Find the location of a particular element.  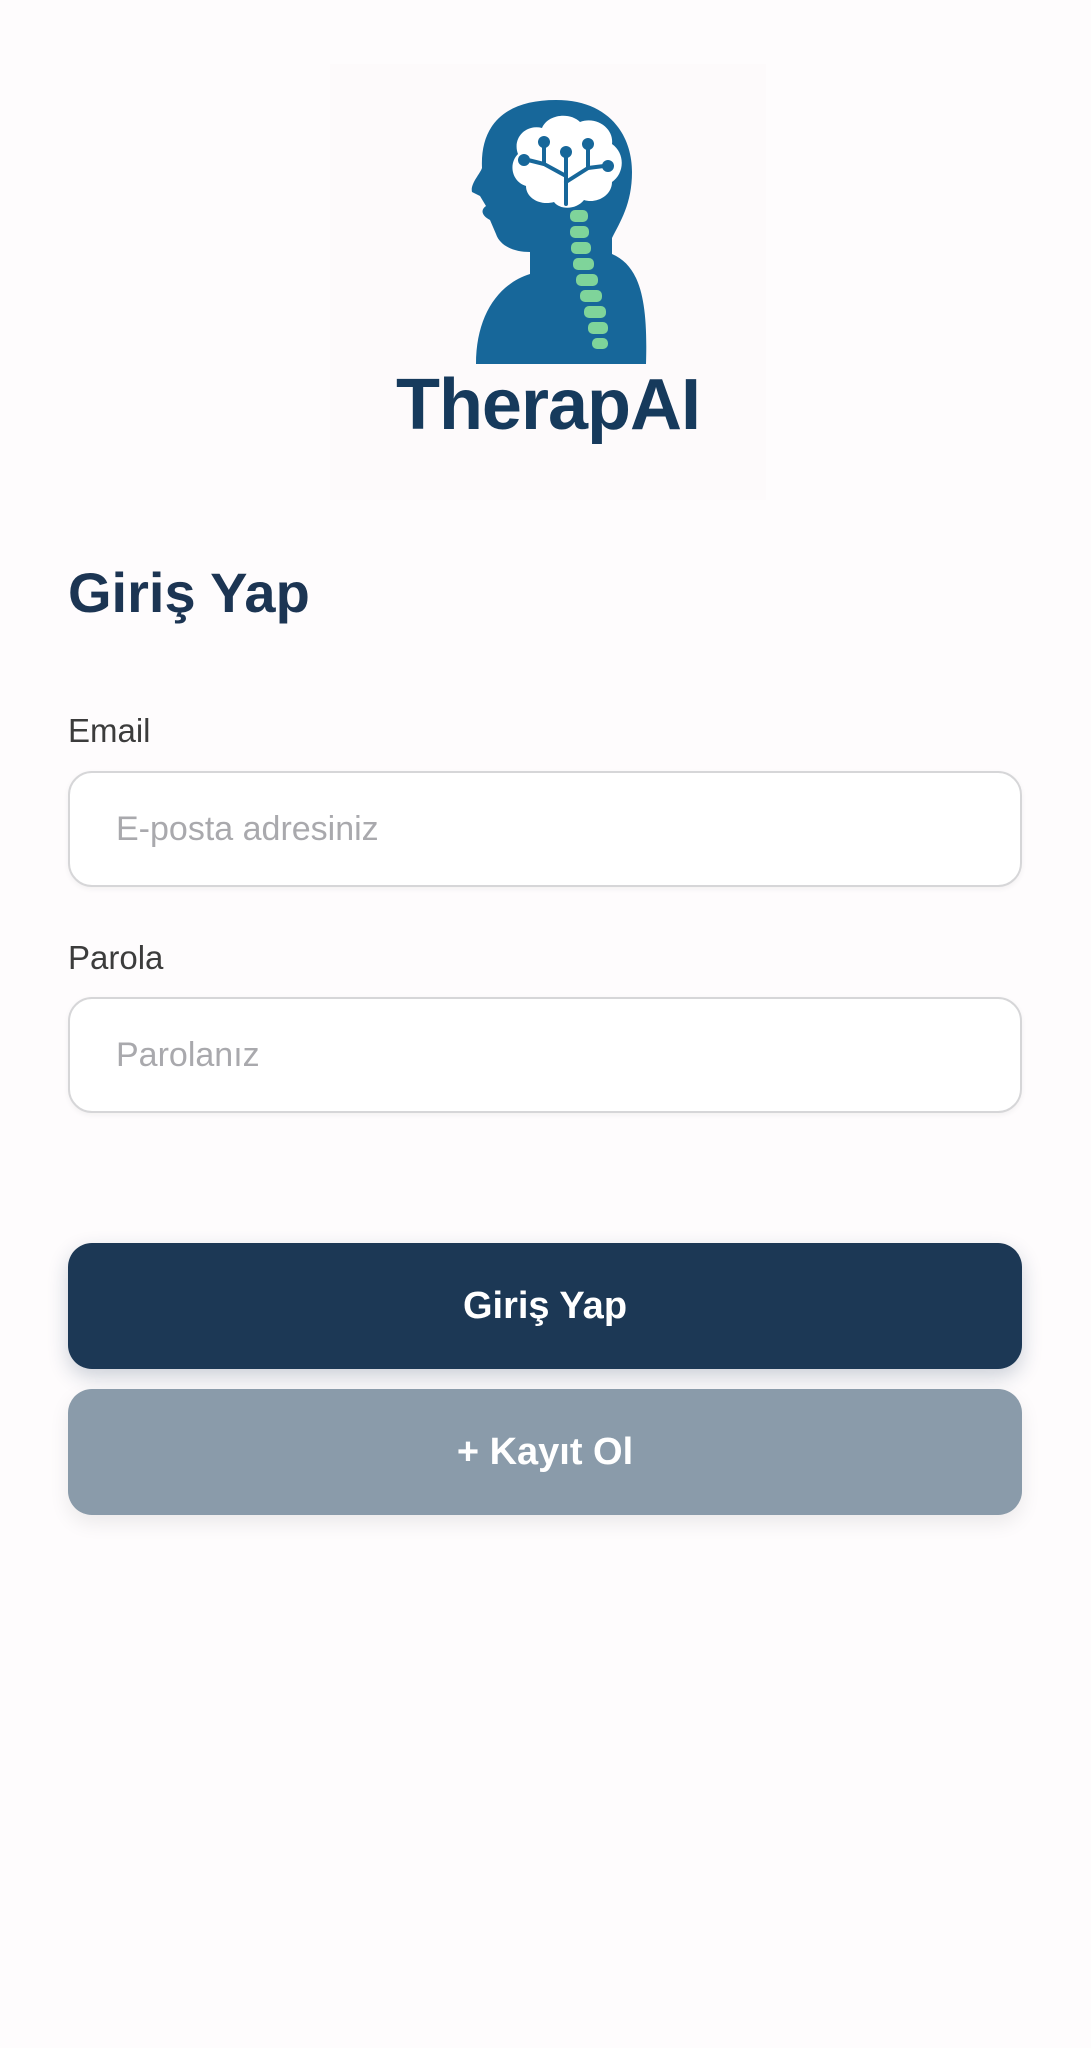

email-label: Email is located at coordinates (109, 730).